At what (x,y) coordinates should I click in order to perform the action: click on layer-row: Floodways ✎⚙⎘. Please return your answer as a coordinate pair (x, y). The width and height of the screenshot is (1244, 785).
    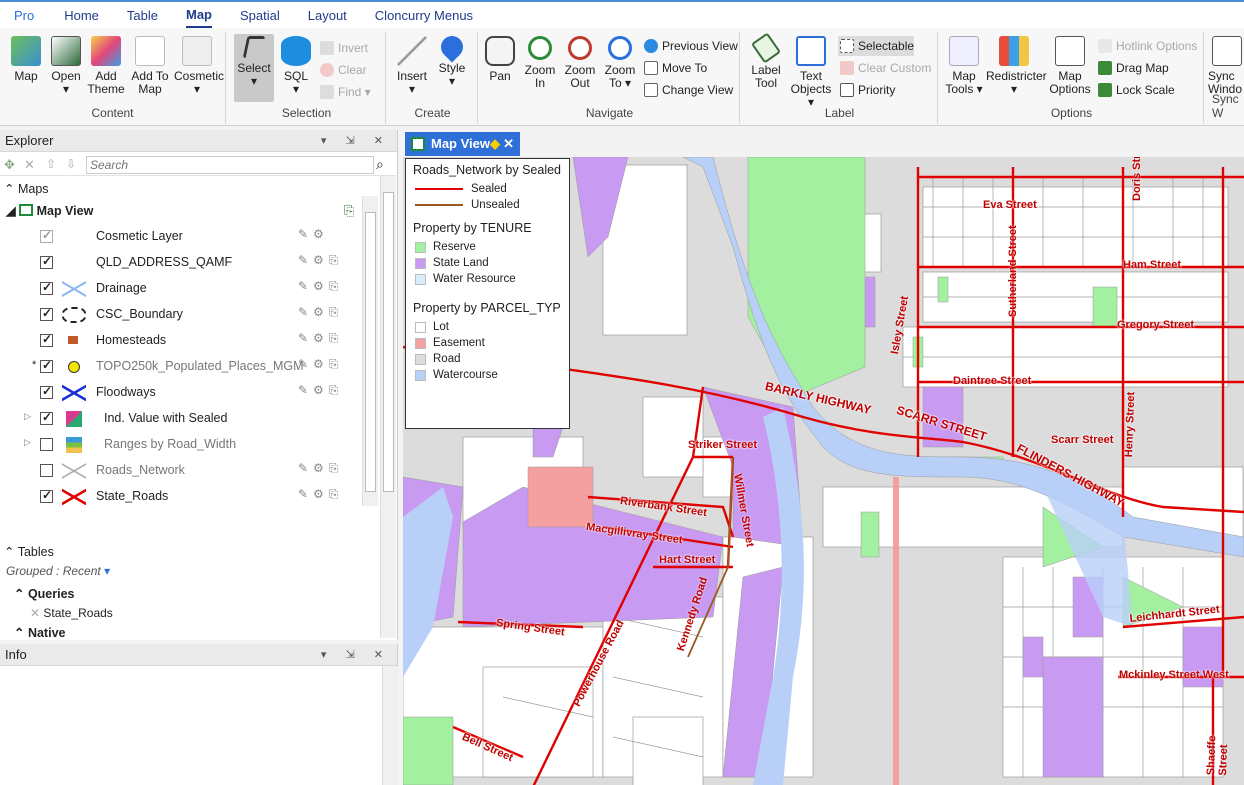
    Looking at the image, I should click on (190, 393).